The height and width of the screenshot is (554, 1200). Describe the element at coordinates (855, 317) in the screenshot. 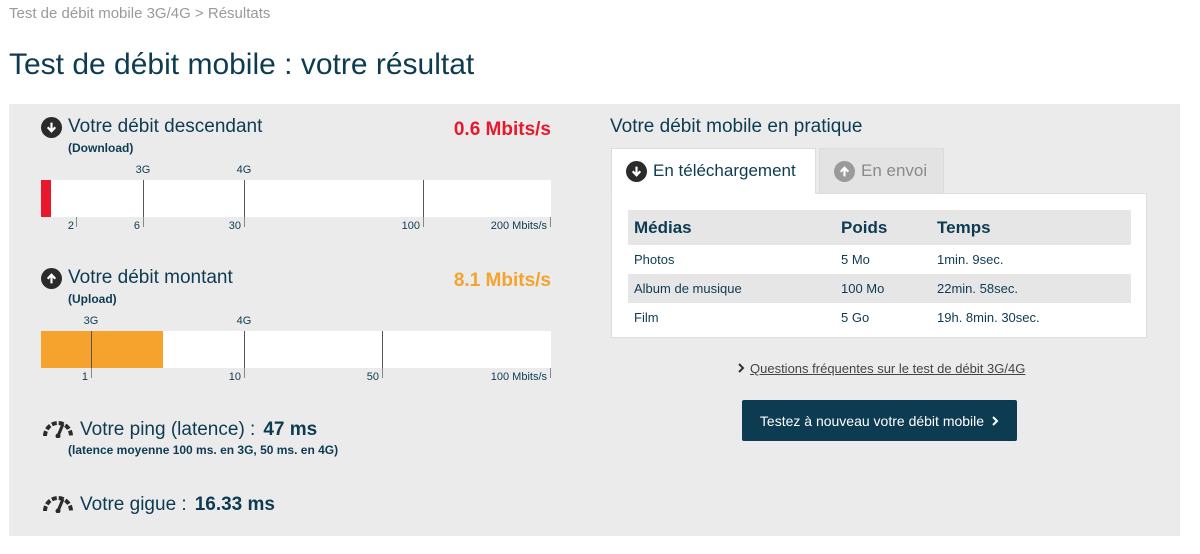

I see `table-cell: 5 Go` at that location.